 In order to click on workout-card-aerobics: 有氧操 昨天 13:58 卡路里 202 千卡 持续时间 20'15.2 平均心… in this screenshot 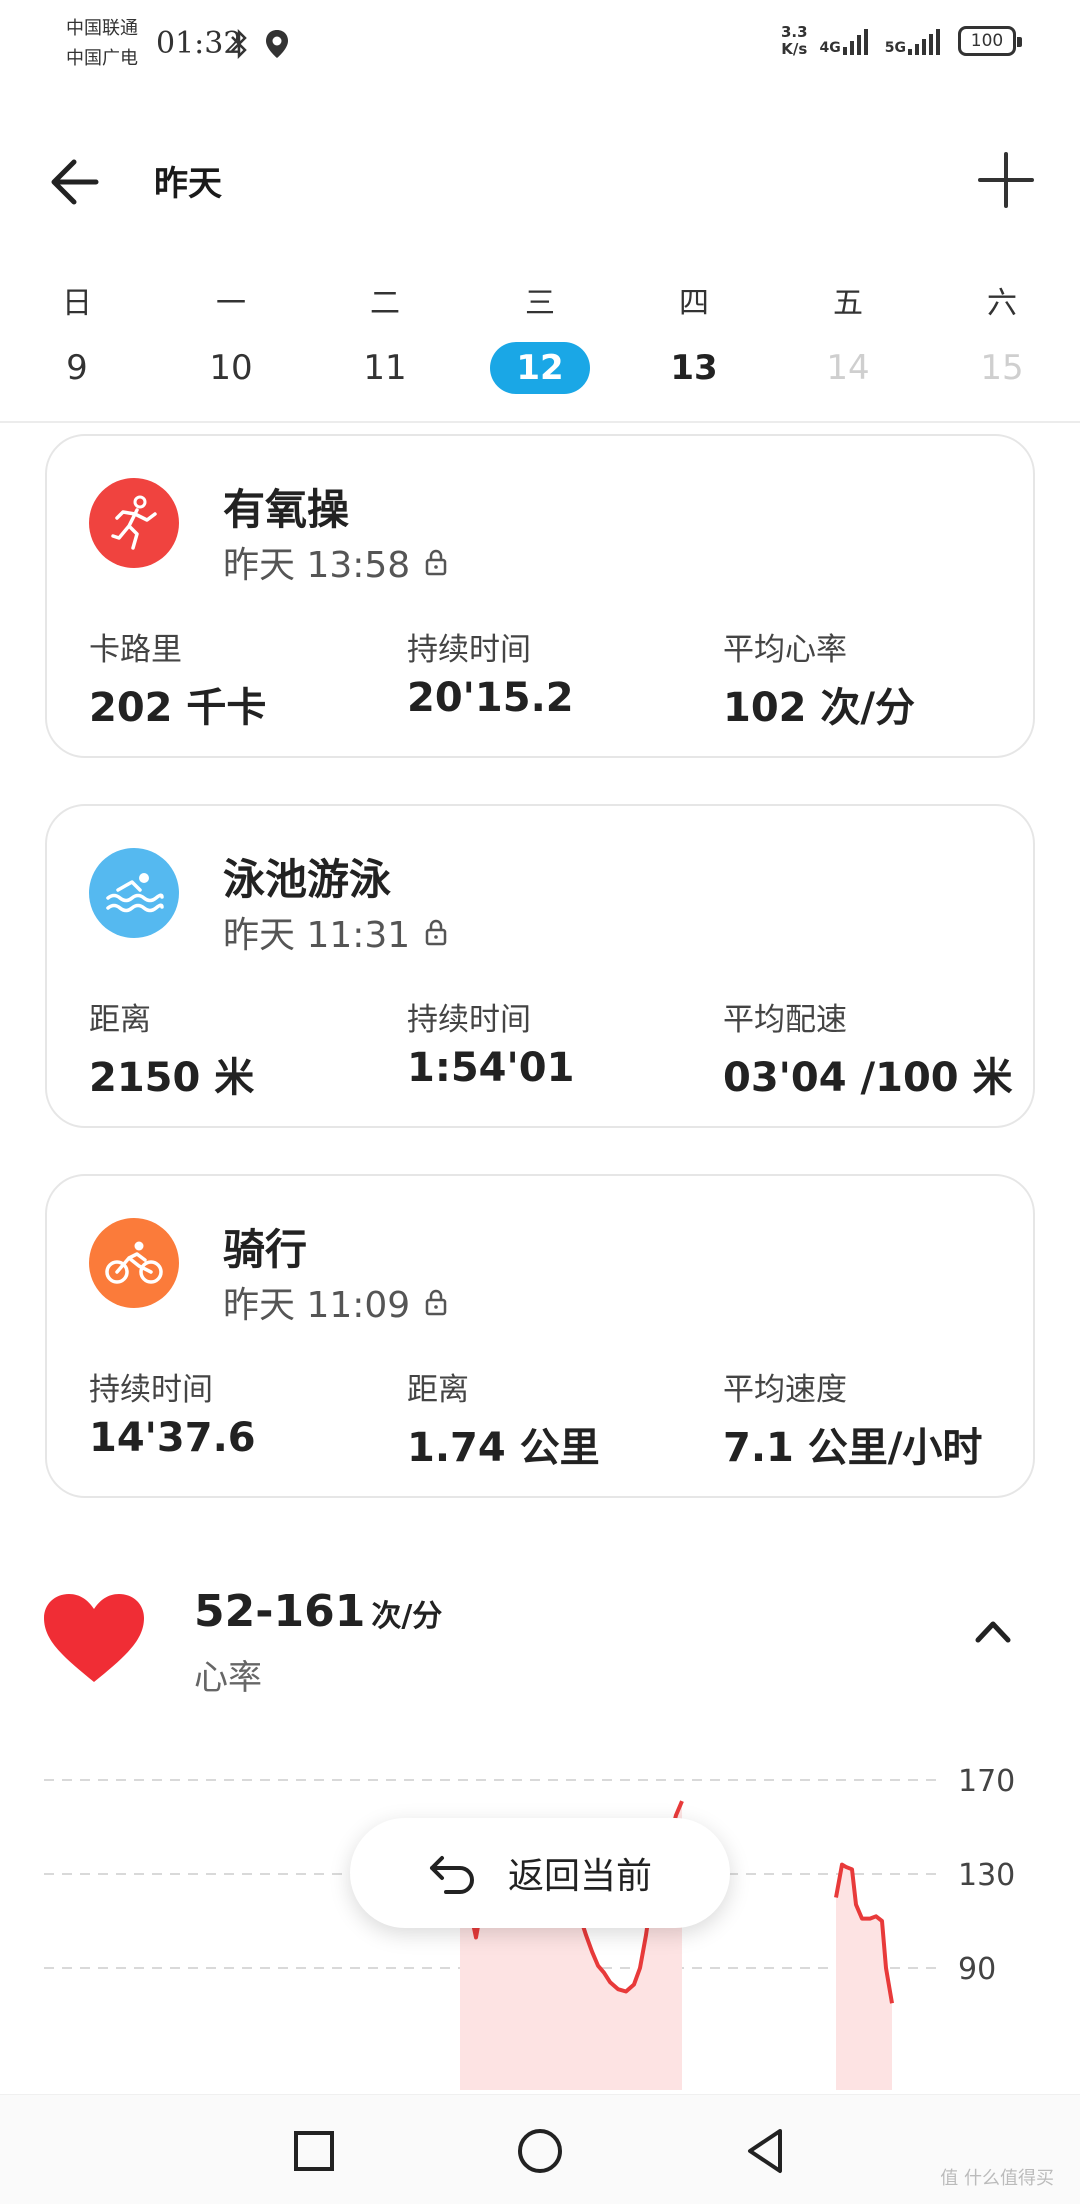, I will do `click(540, 596)`.